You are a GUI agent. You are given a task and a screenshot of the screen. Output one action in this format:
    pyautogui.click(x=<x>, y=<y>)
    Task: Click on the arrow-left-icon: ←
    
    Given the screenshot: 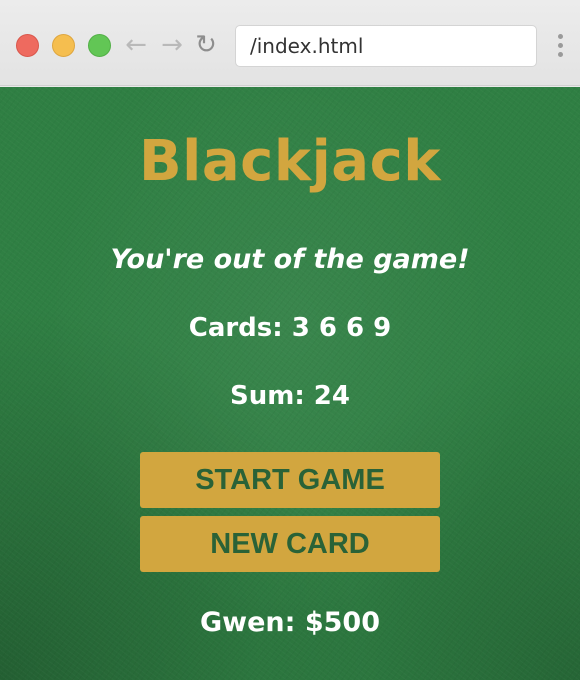 What is the action you would take?
    pyautogui.click(x=136, y=45)
    